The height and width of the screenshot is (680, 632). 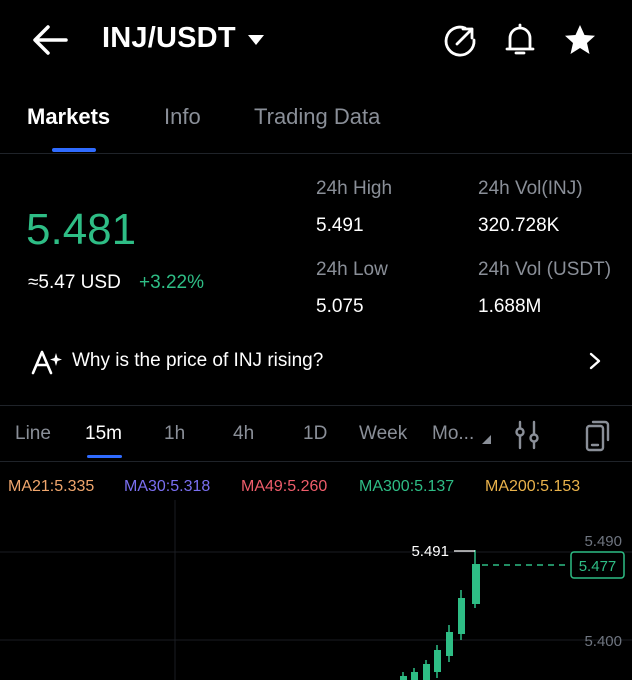 What do you see at coordinates (603, 641) in the screenshot?
I see `y-axis-tick: 5.400` at bounding box center [603, 641].